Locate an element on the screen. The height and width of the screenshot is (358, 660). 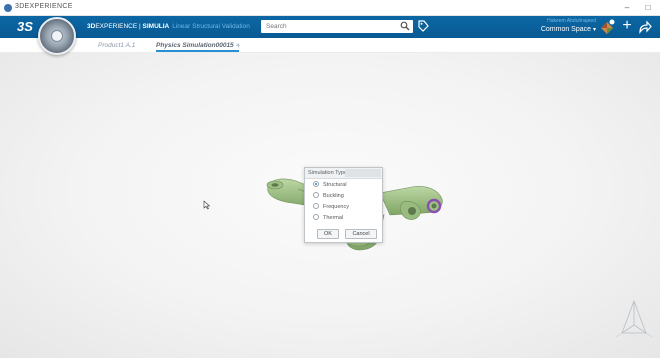
search-input is located at coordinates (329, 26).